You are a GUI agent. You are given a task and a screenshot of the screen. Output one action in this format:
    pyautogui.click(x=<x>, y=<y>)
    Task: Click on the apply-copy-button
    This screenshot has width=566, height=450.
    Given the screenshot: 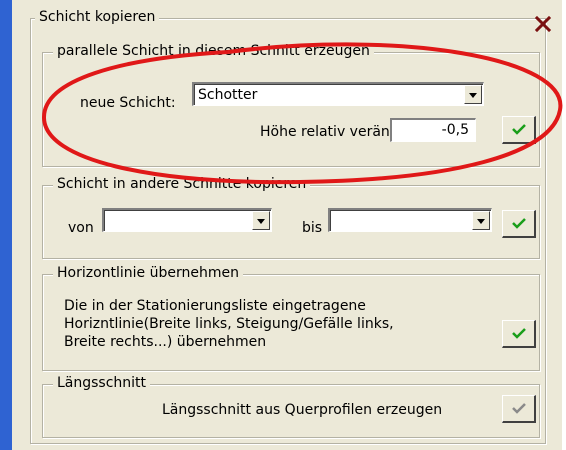 What is the action you would take?
    pyautogui.click(x=519, y=224)
    